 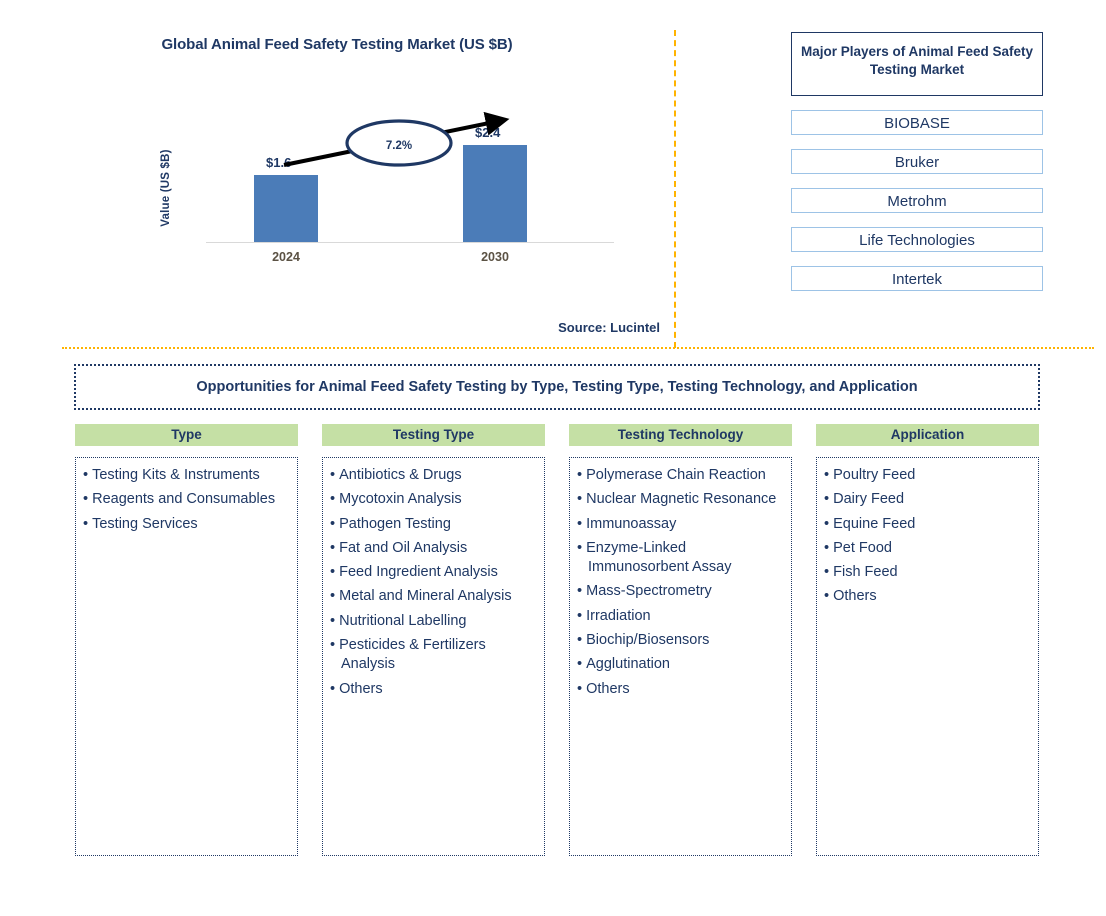 What do you see at coordinates (927, 475) in the screenshot?
I see `list-item: Poultry Feed` at bounding box center [927, 475].